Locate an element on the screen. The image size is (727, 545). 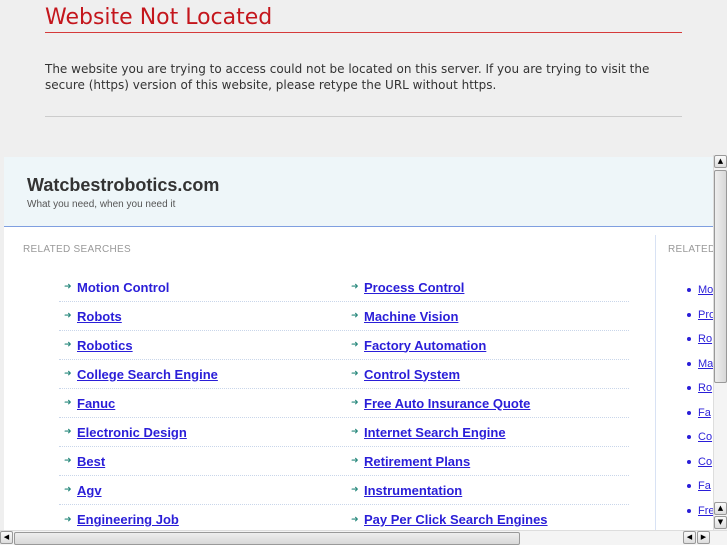
search-link-item: ➜ Instrumentation is located at coordinates (406, 490).